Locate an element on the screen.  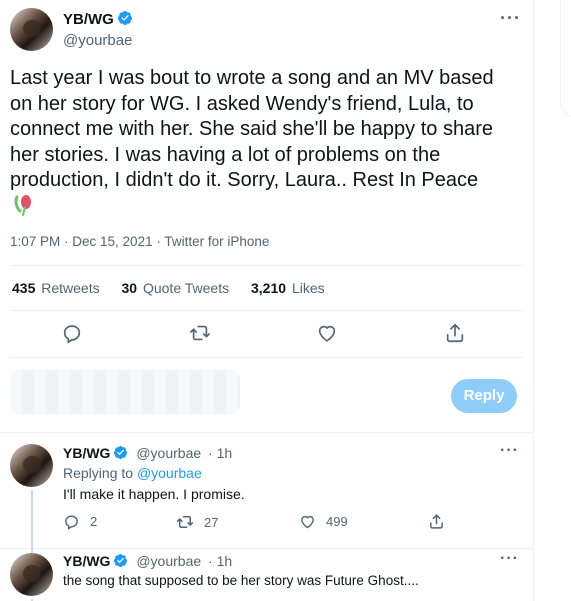
thread-connector is located at coordinates (32, 520).